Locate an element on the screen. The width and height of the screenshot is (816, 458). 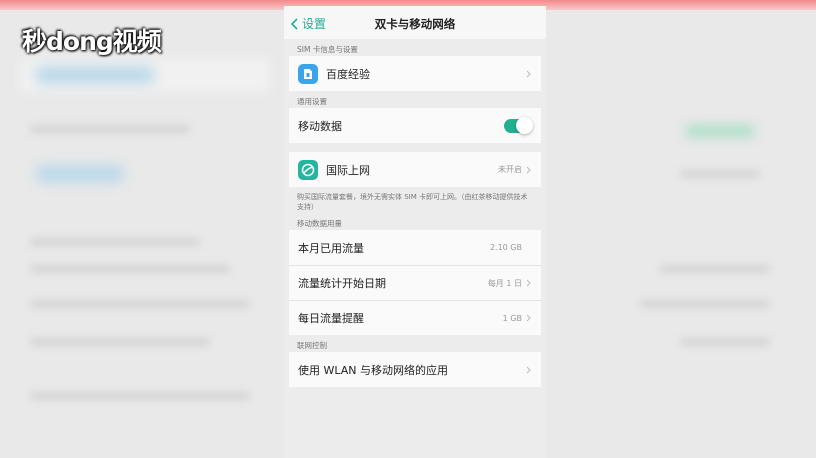
section-label-general: 通用设置 is located at coordinates (312, 101).